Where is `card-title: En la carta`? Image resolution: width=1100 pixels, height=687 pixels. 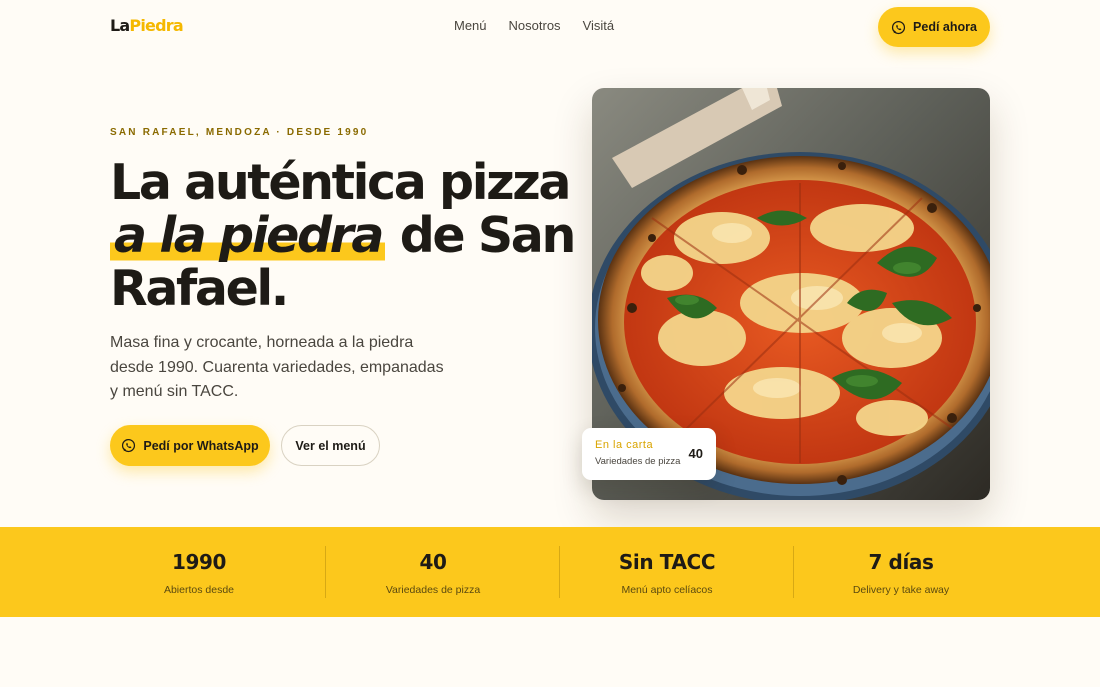
card-title: En la carta is located at coordinates (624, 445).